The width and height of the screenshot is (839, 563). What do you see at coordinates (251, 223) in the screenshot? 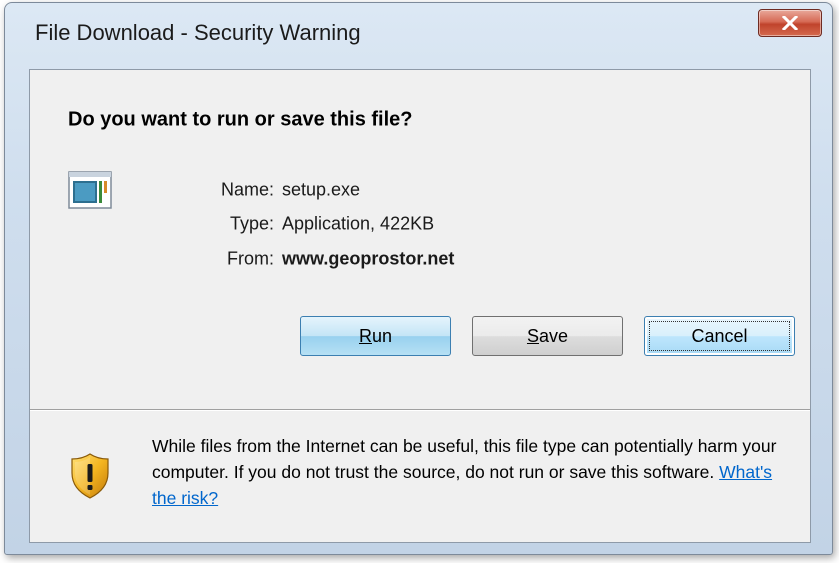
I see `type-label: Type:` at bounding box center [251, 223].